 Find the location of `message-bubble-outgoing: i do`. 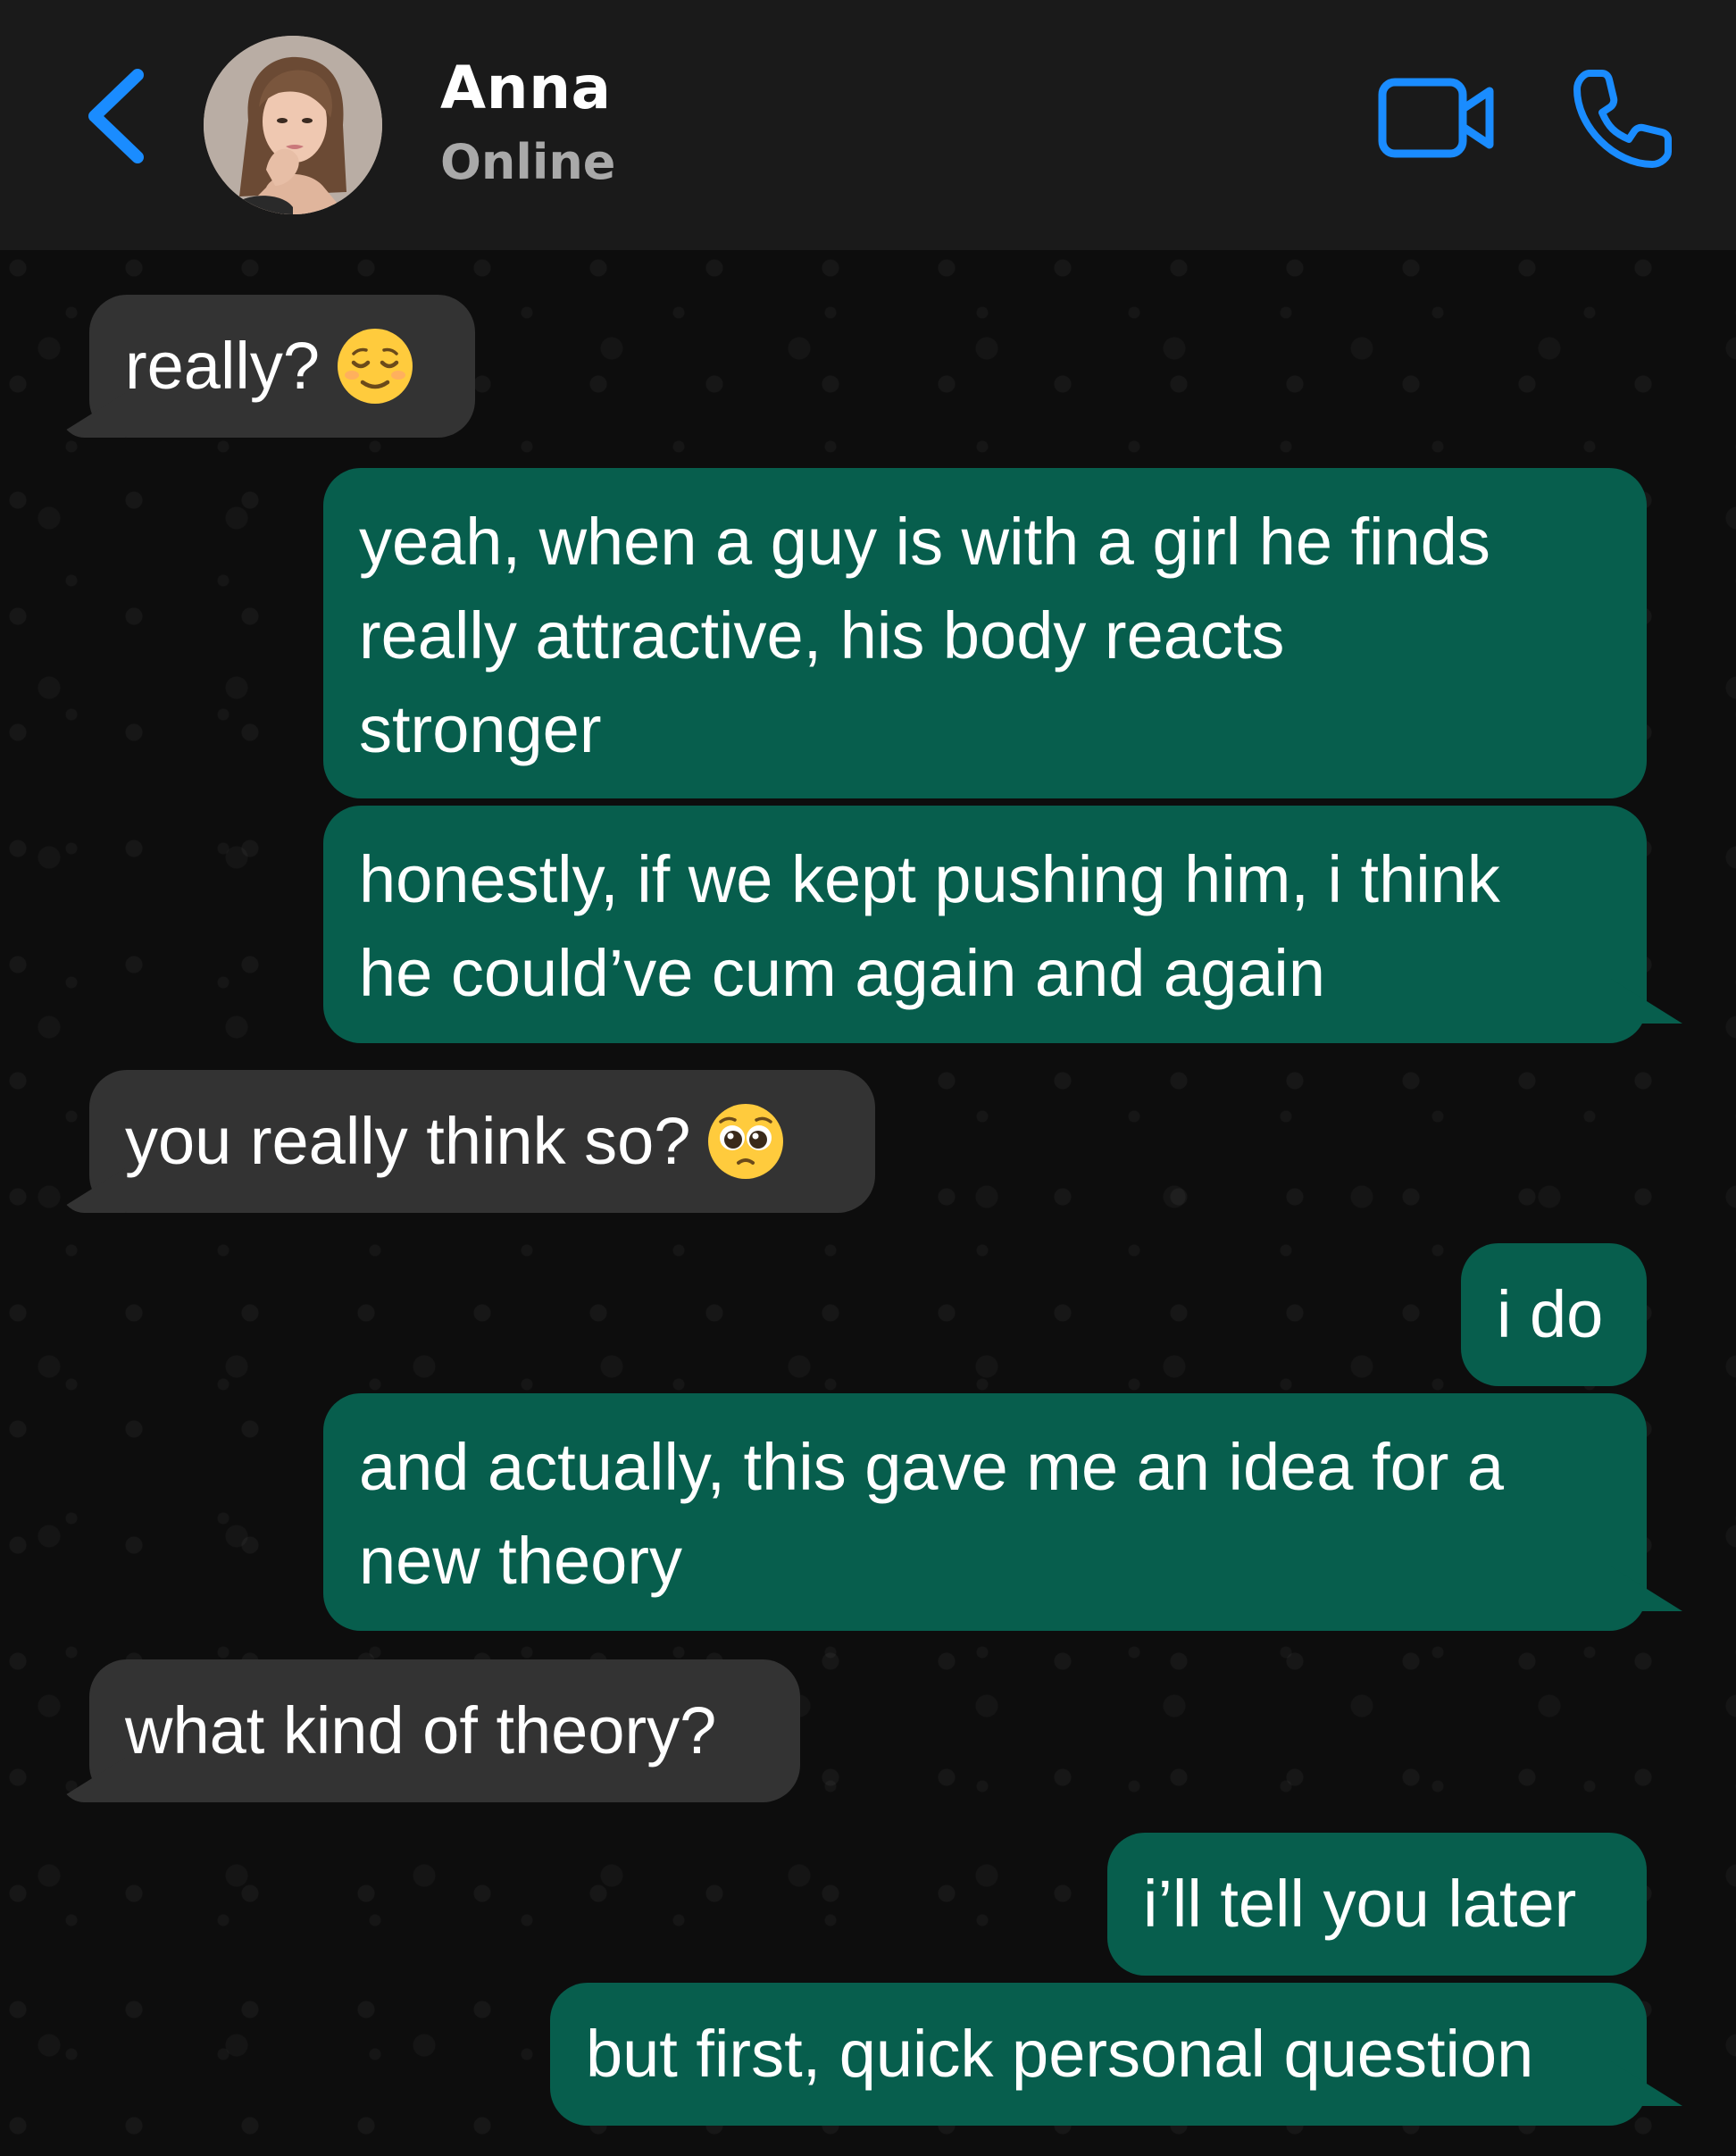

message-bubble-outgoing: i do is located at coordinates (1554, 1314).